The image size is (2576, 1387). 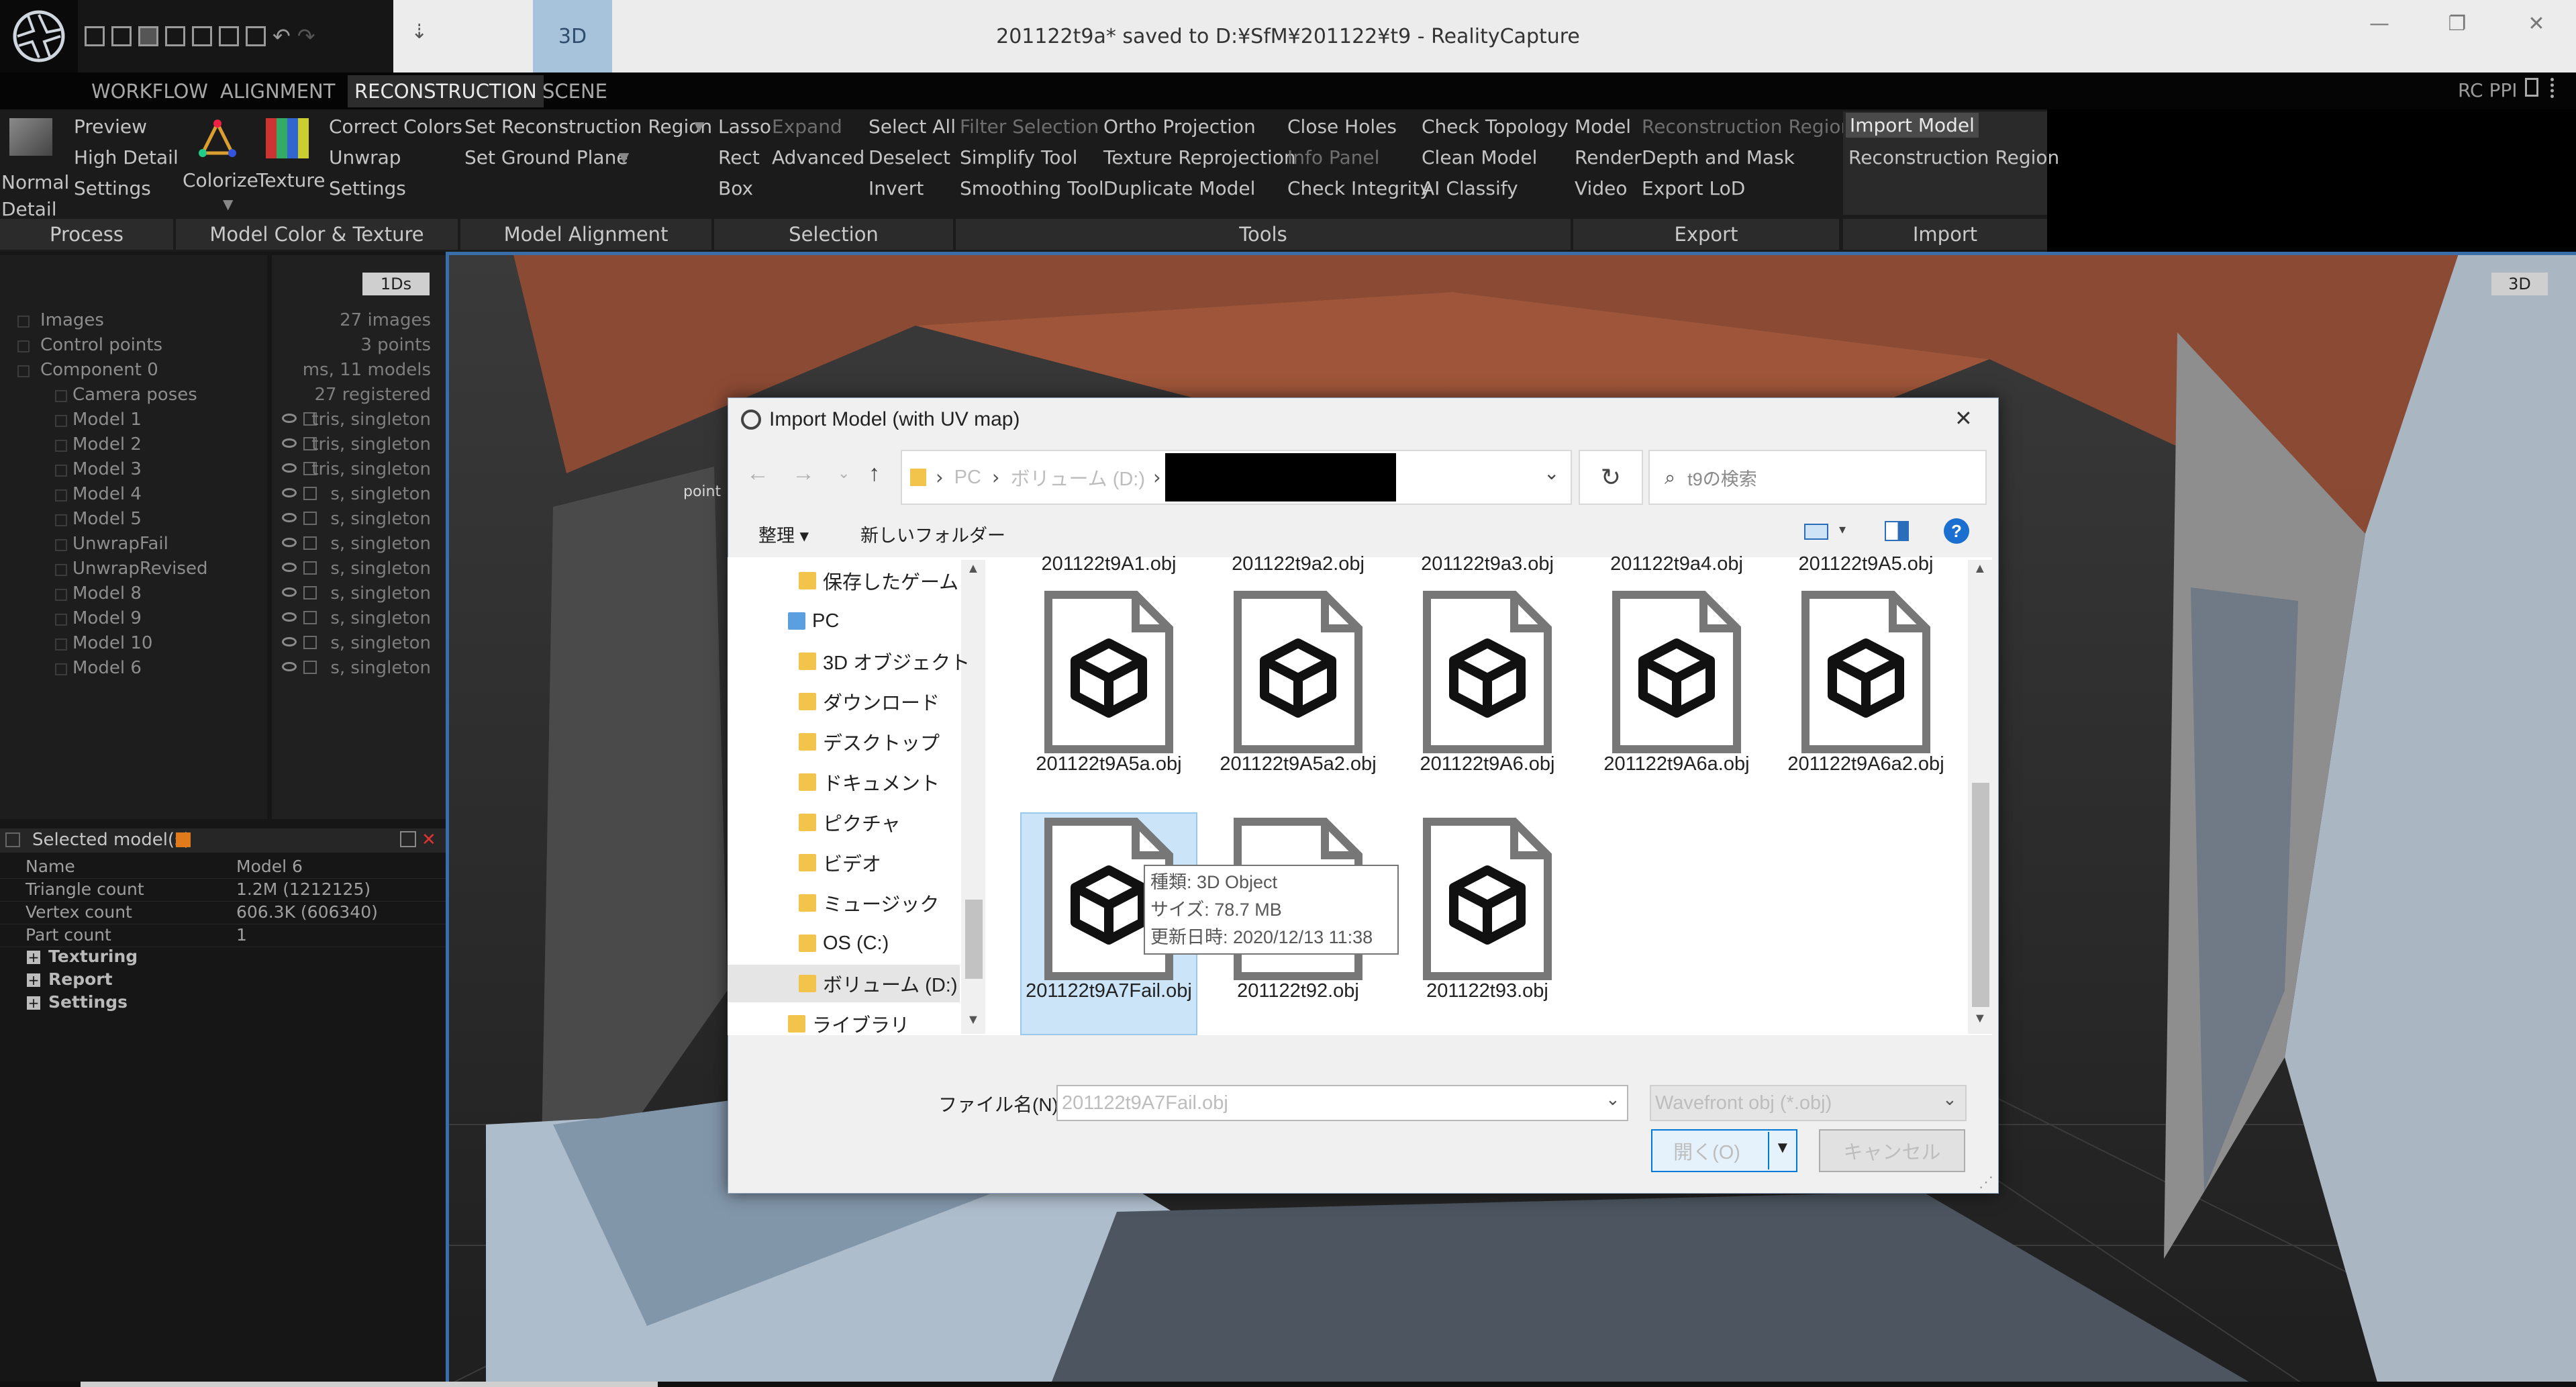 What do you see at coordinates (967, 478) in the screenshot?
I see `breadcrumb-pc: PC` at bounding box center [967, 478].